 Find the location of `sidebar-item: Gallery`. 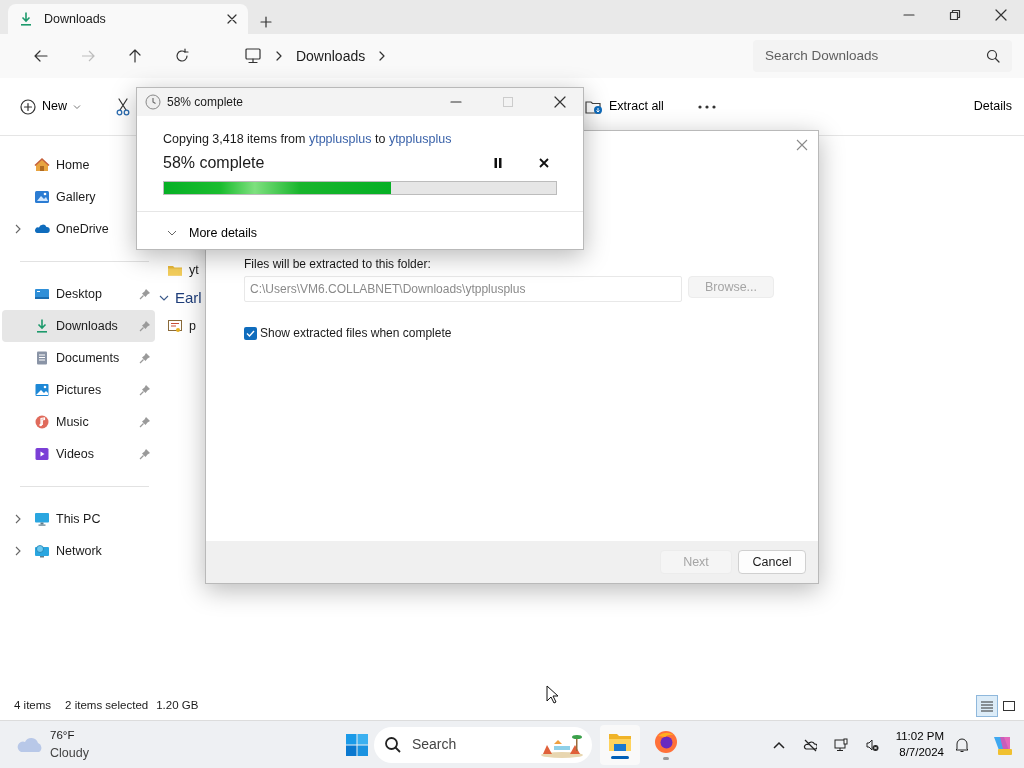

sidebar-item: Gallery is located at coordinates (78, 197).